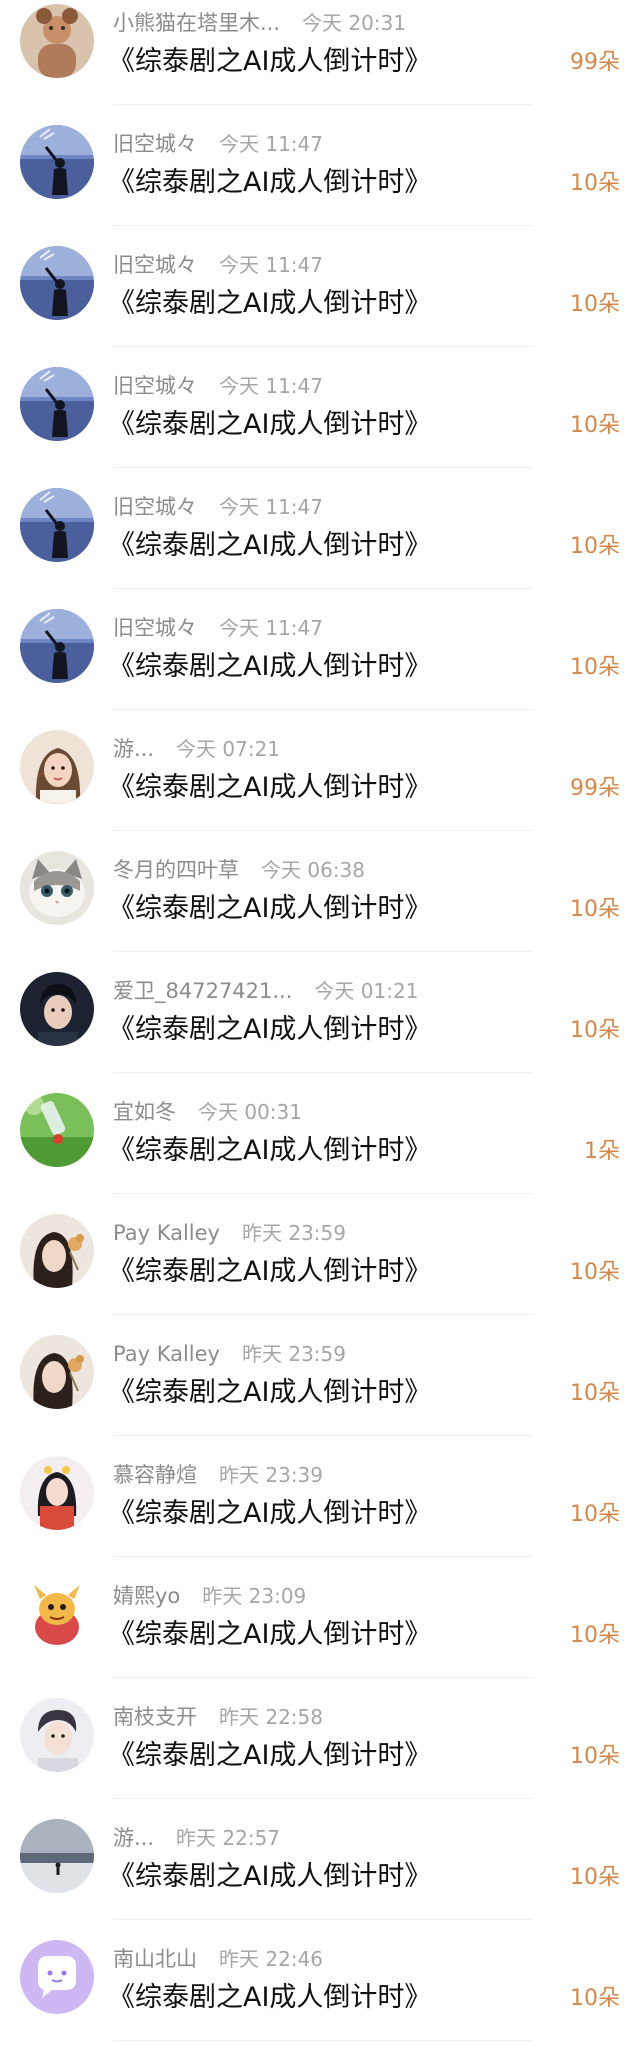  I want to click on beach-silhouette-avatar, so click(57, 1856).